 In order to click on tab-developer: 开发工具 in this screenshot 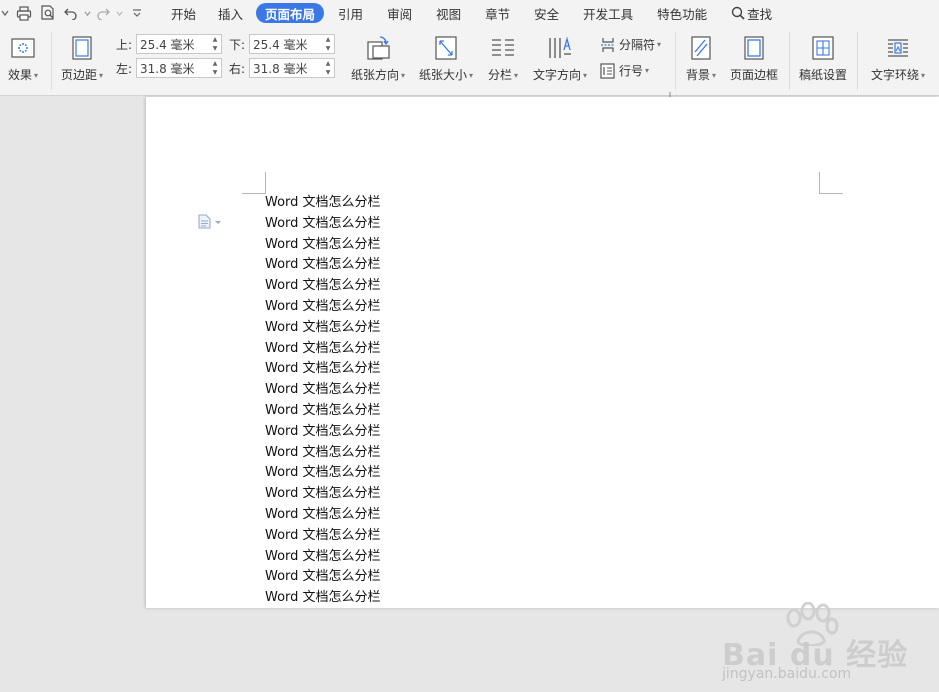, I will do `click(608, 13)`.